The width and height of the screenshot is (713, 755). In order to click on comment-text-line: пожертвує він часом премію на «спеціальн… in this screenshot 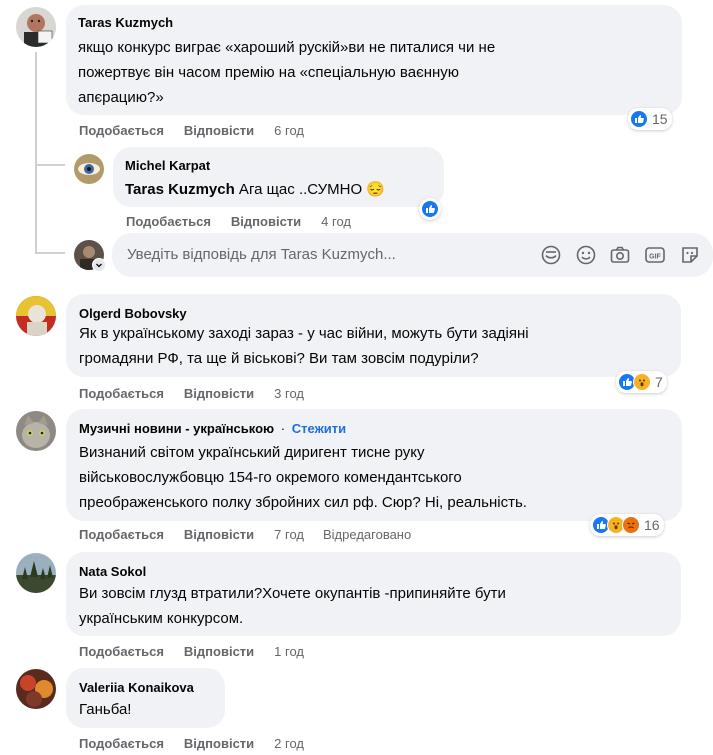, I will do `click(269, 72)`.